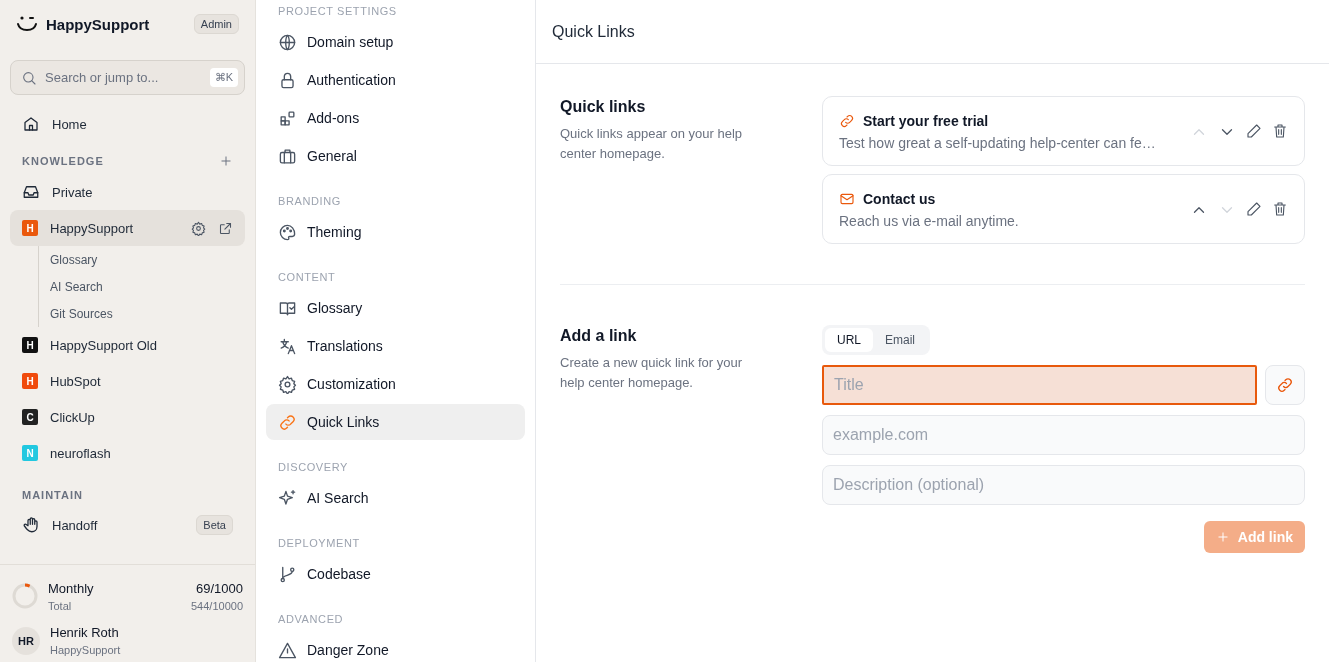  What do you see at coordinates (29, 77) in the screenshot?
I see `search-icon` at bounding box center [29, 77].